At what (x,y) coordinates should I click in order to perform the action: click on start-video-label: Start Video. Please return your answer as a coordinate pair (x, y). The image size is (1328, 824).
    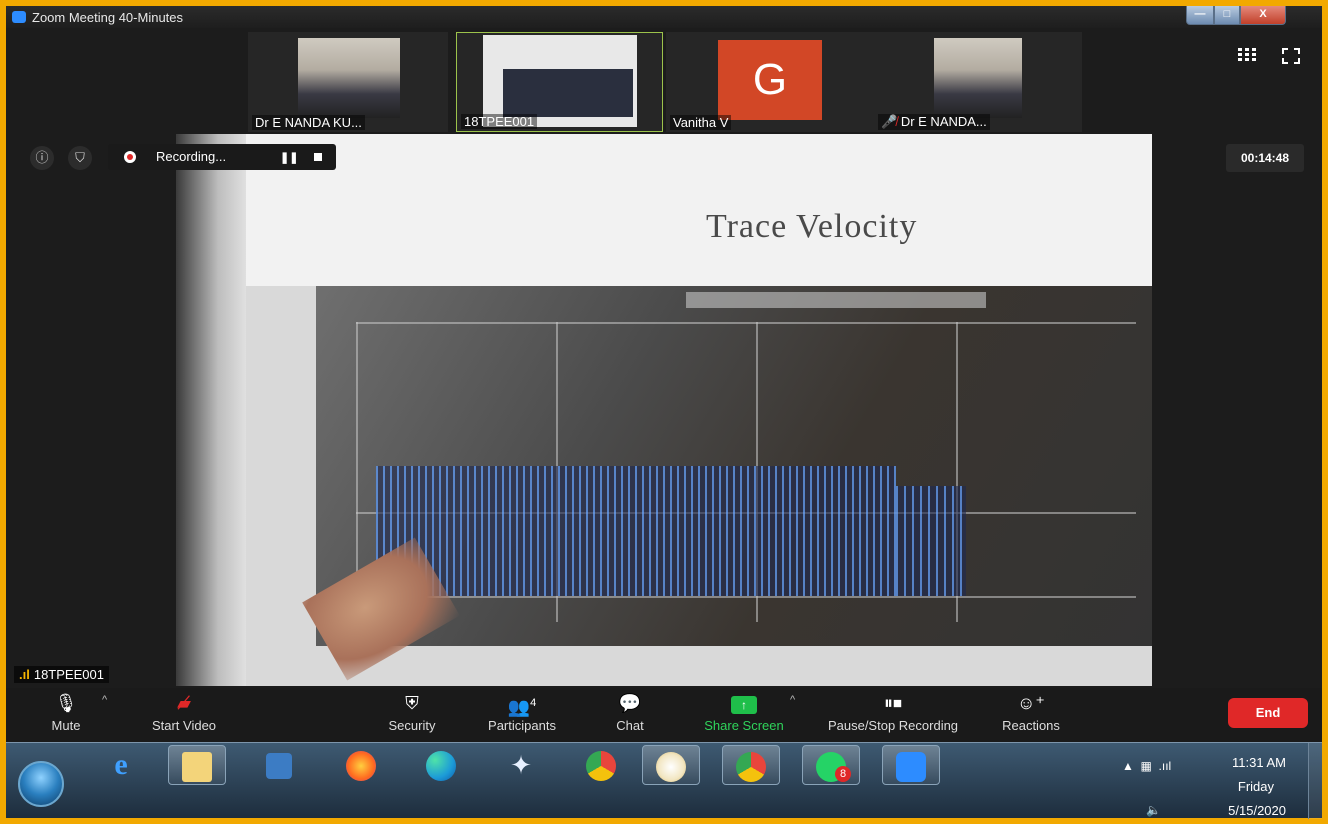
    Looking at the image, I should click on (184, 725).